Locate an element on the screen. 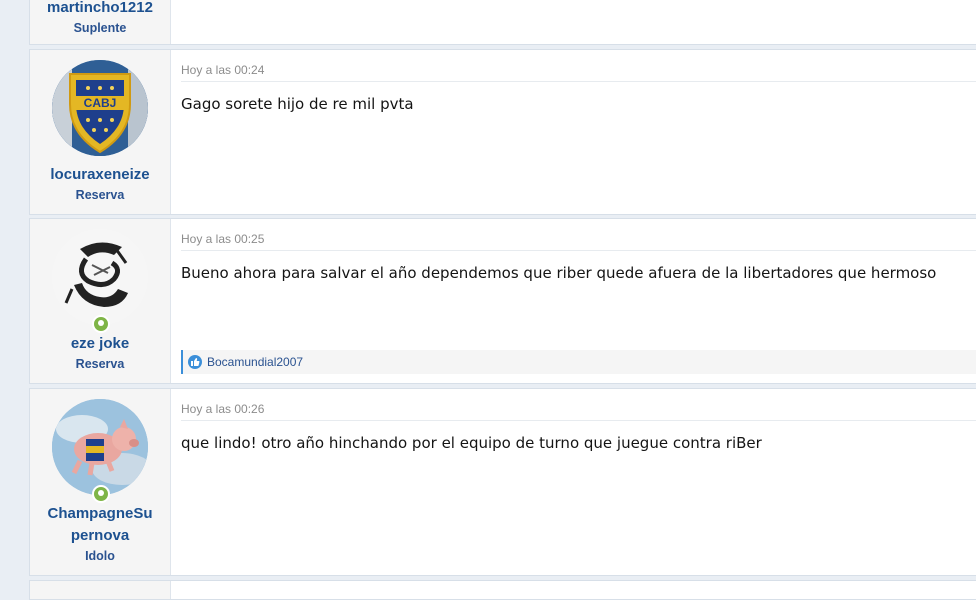  cabj-crest-icon: CABJ is located at coordinates (100, 108).